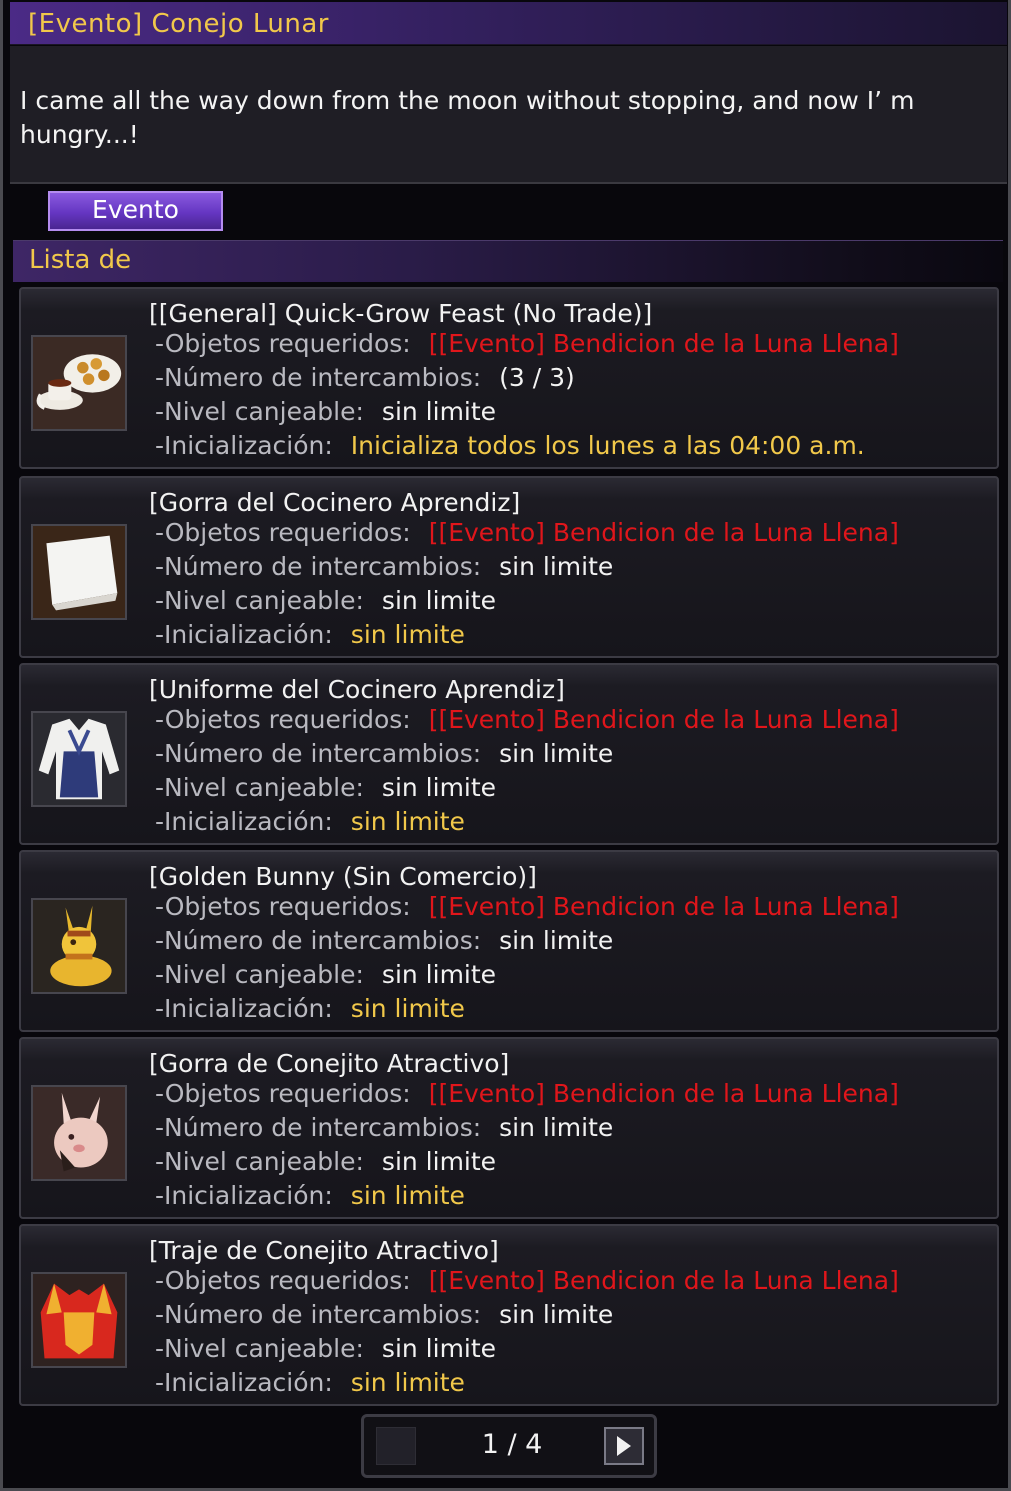 The width and height of the screenshot is (1011, 1491). I want to click on chef-hat-icon, so click(79, 572).